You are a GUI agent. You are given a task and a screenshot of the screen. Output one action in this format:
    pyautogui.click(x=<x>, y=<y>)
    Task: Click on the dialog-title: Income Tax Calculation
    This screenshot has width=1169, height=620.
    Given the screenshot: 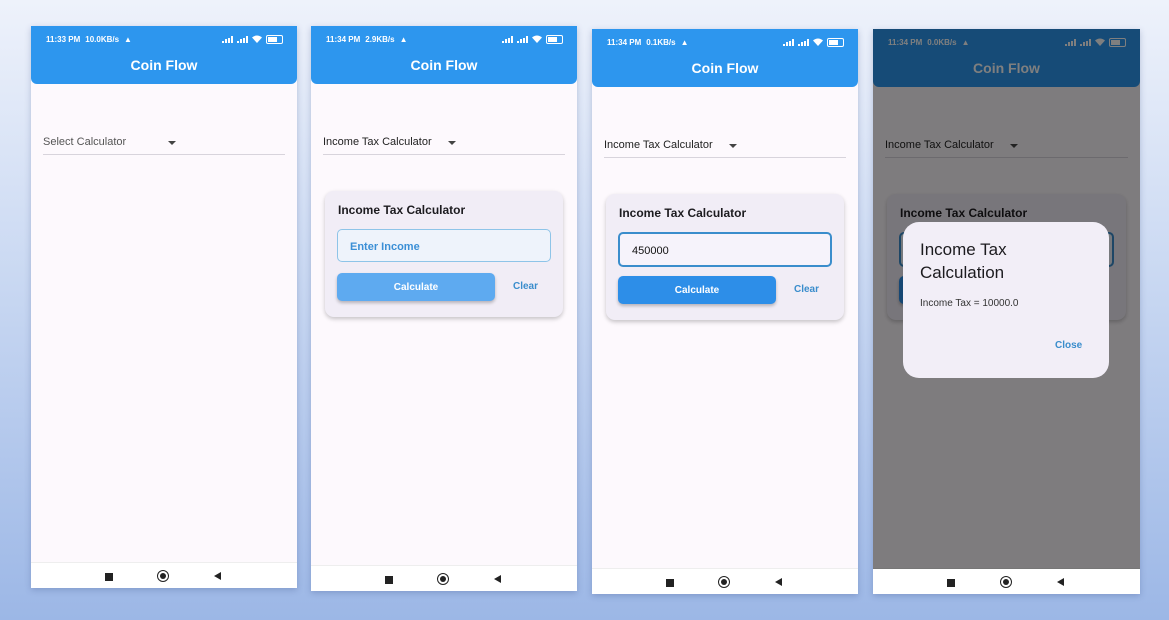 What is the action you would take?
    pyautogui.click(x=963, y=261)
    